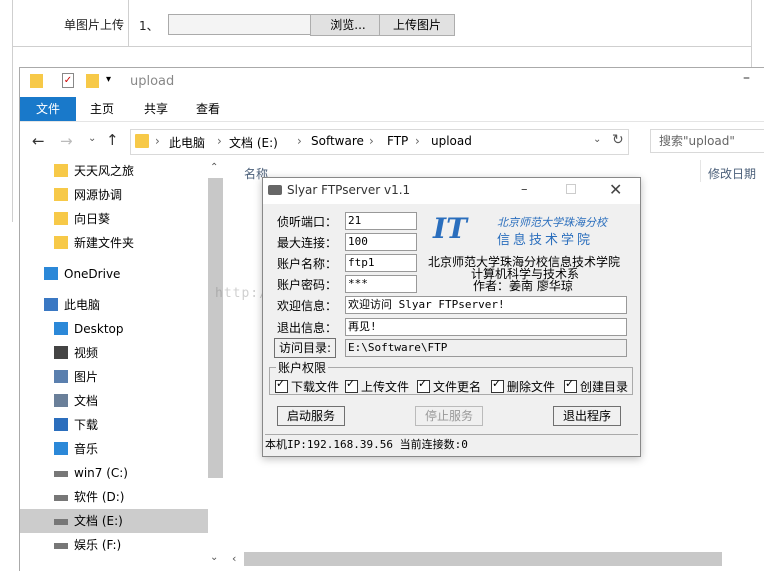 This screenshot has height=572, width=764. I want to click on refresh-icon: ↻, so click(618, 140).